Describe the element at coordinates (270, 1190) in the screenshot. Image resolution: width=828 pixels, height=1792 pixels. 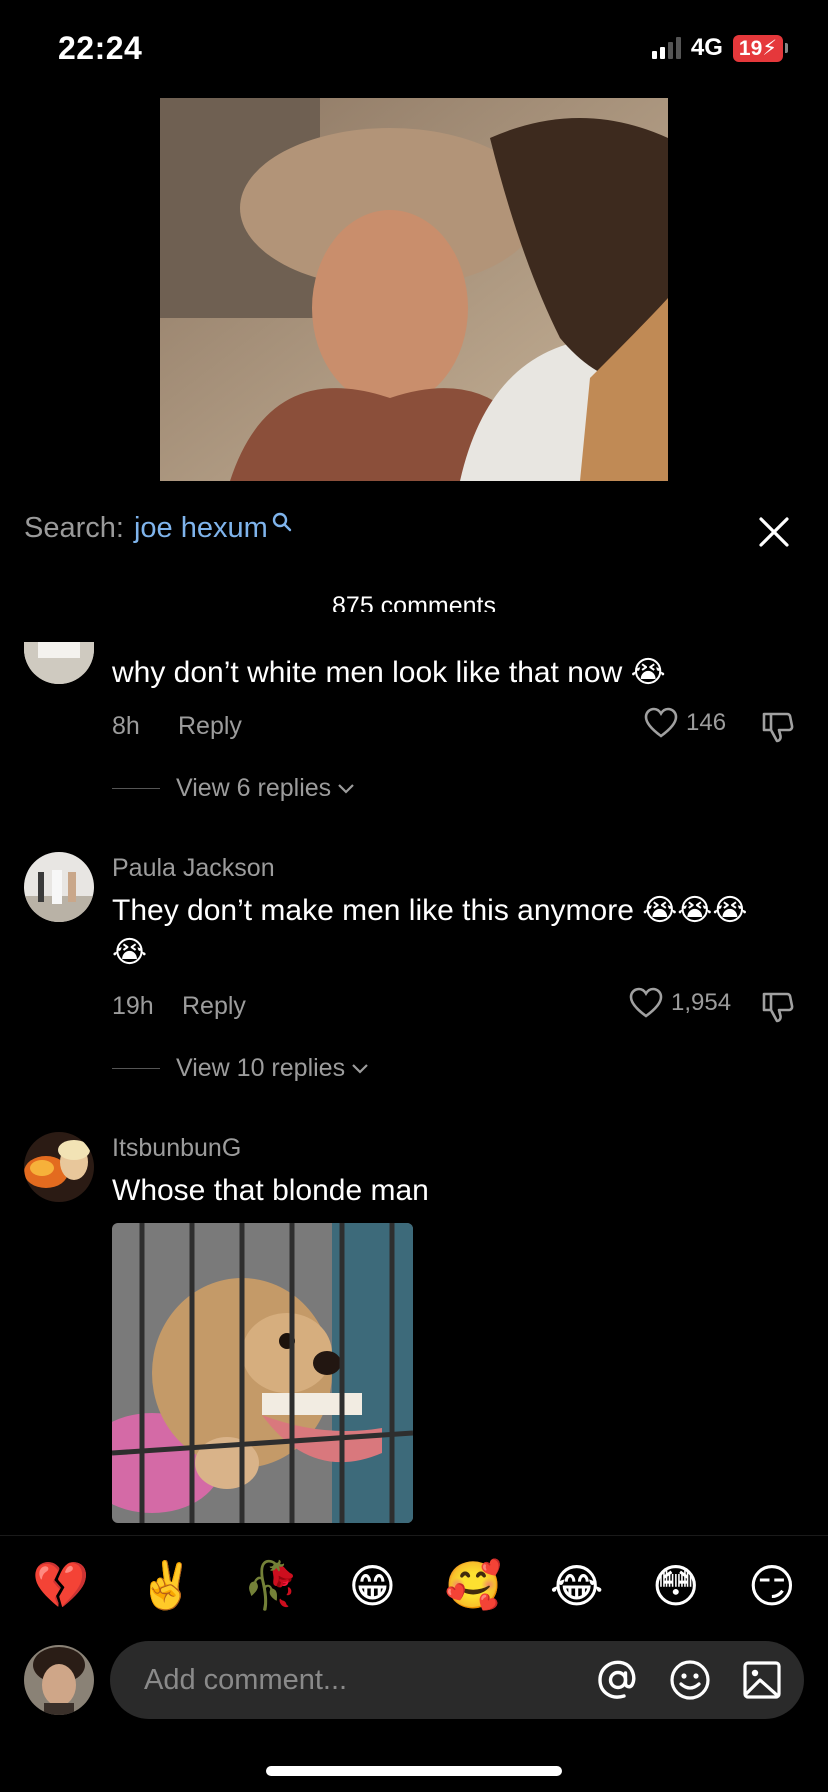
I see `comment-text: Whose that blonde man` at that location.